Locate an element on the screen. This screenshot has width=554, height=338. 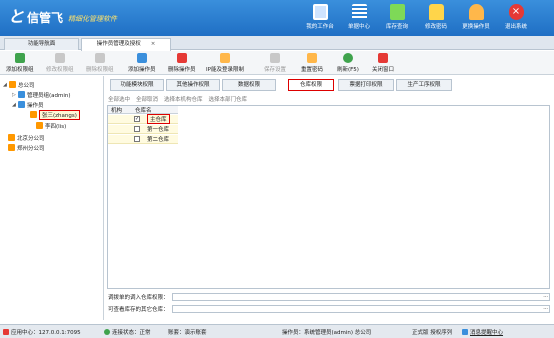
reset-password-button: 重置密码 is located at coordinates (312, 63).